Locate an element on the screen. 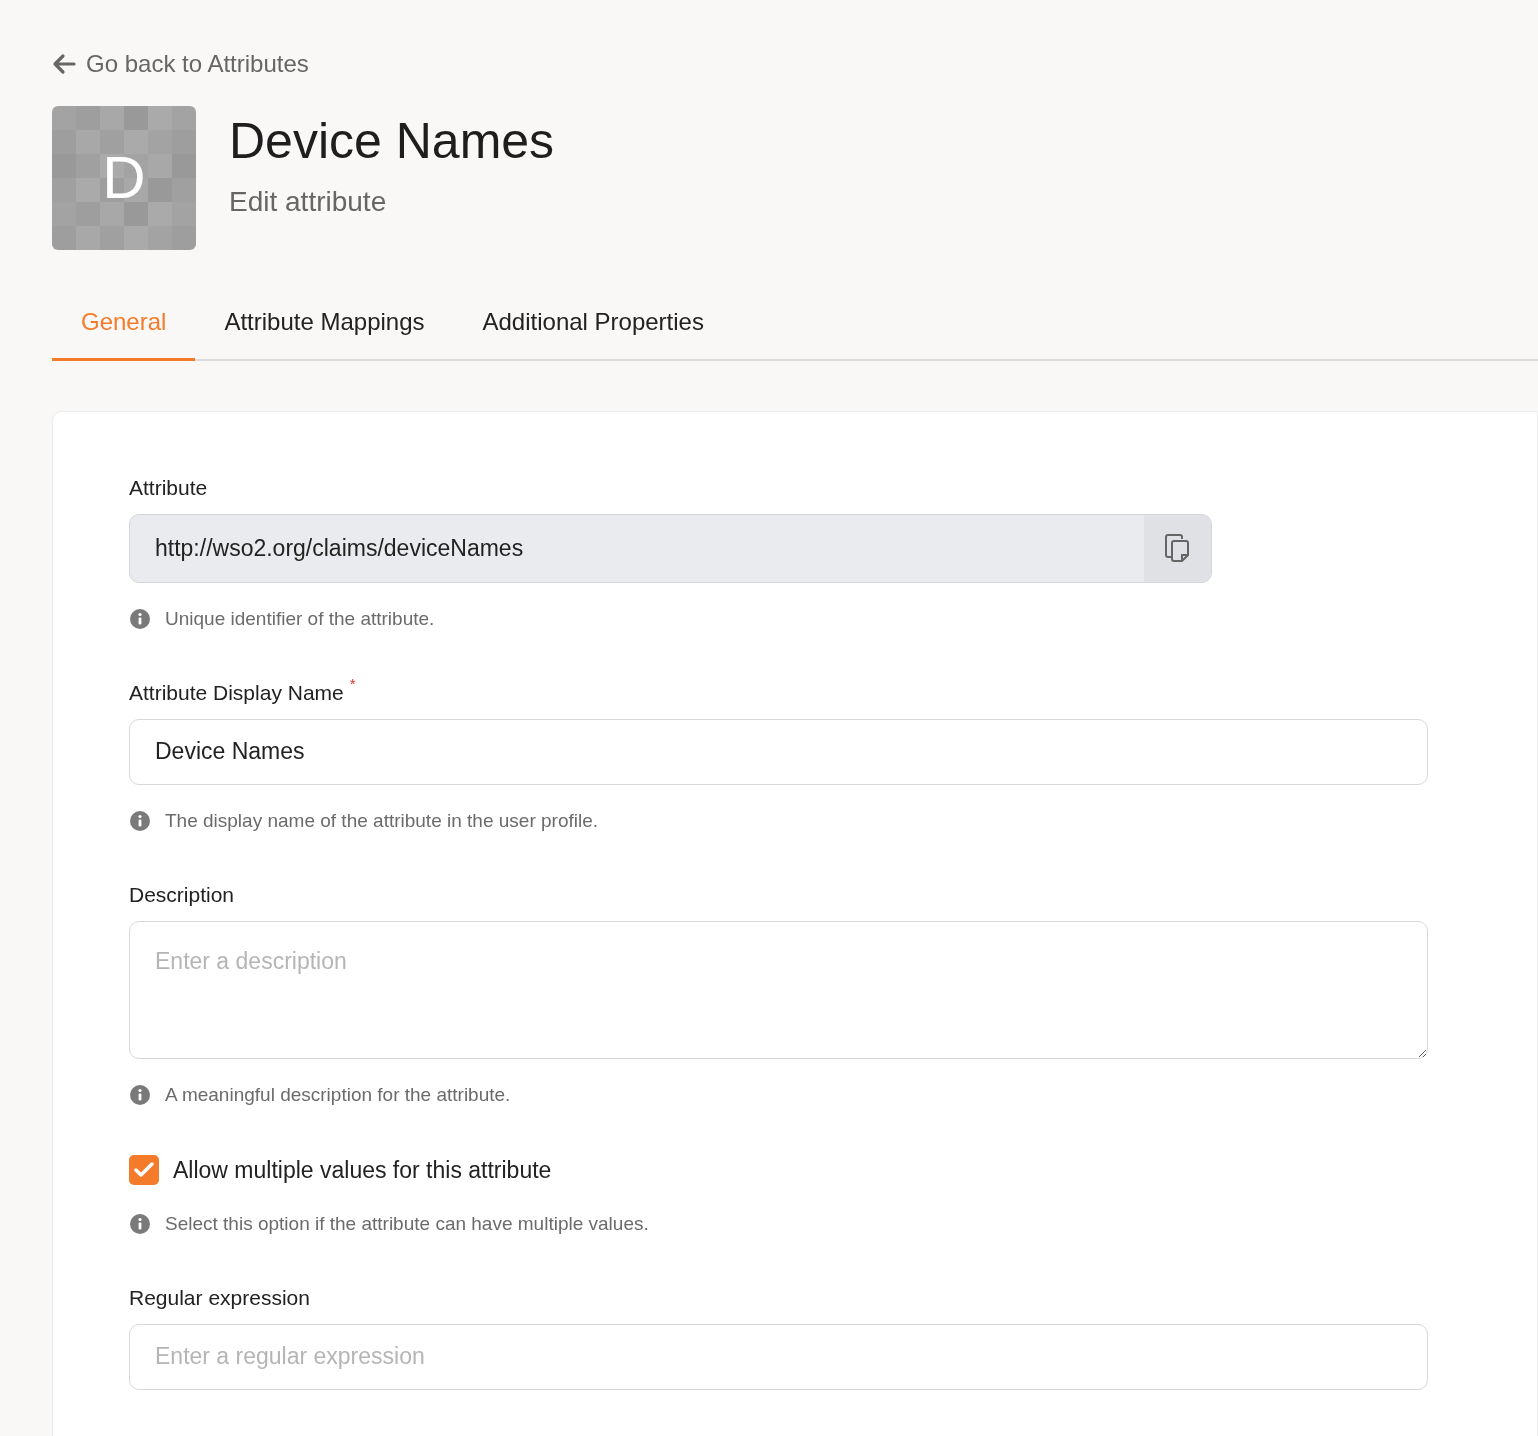  page-title: Device Names is located at coordinates (392, 141).